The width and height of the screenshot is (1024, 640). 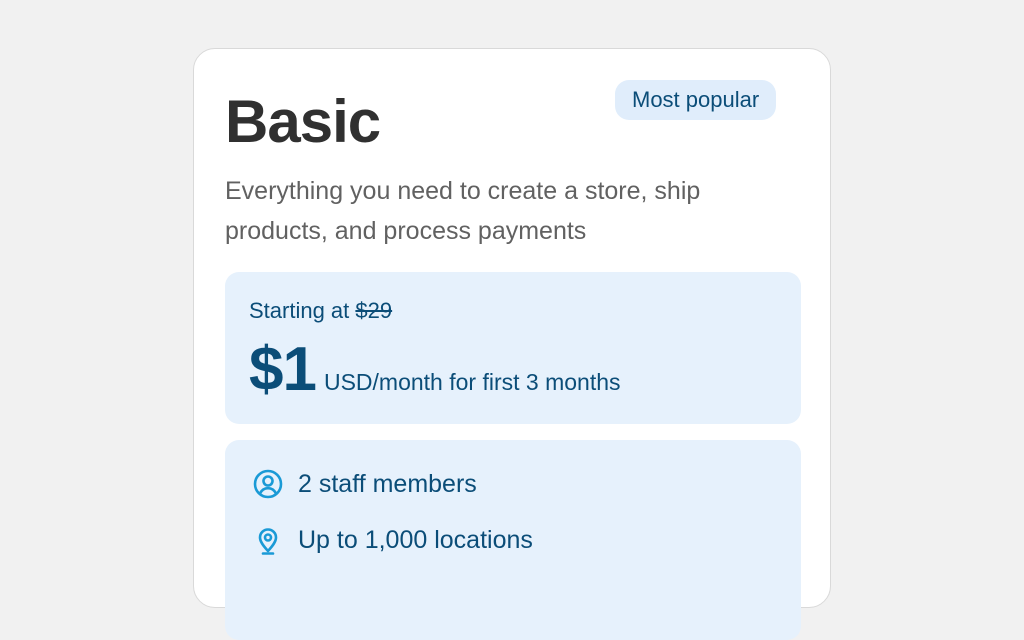 I want to click on location-pin-icon, so click(x=268, y=540).